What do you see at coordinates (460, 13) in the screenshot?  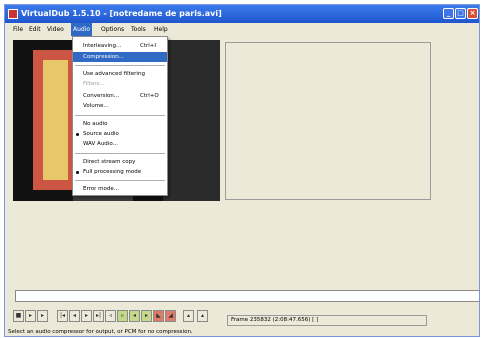 I see `maximize-button: □` at bounding box center [460, 13].